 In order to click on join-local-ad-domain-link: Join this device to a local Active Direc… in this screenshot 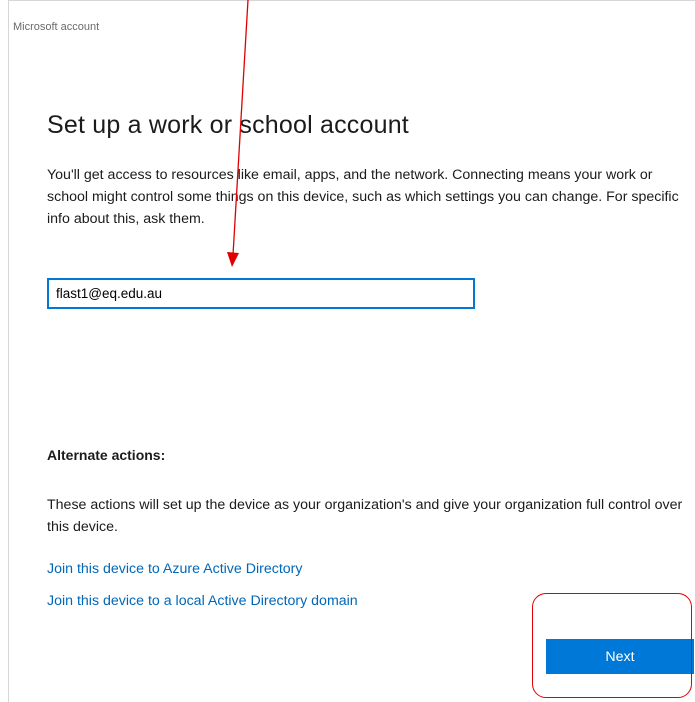, I will do `click(202, 601)`.